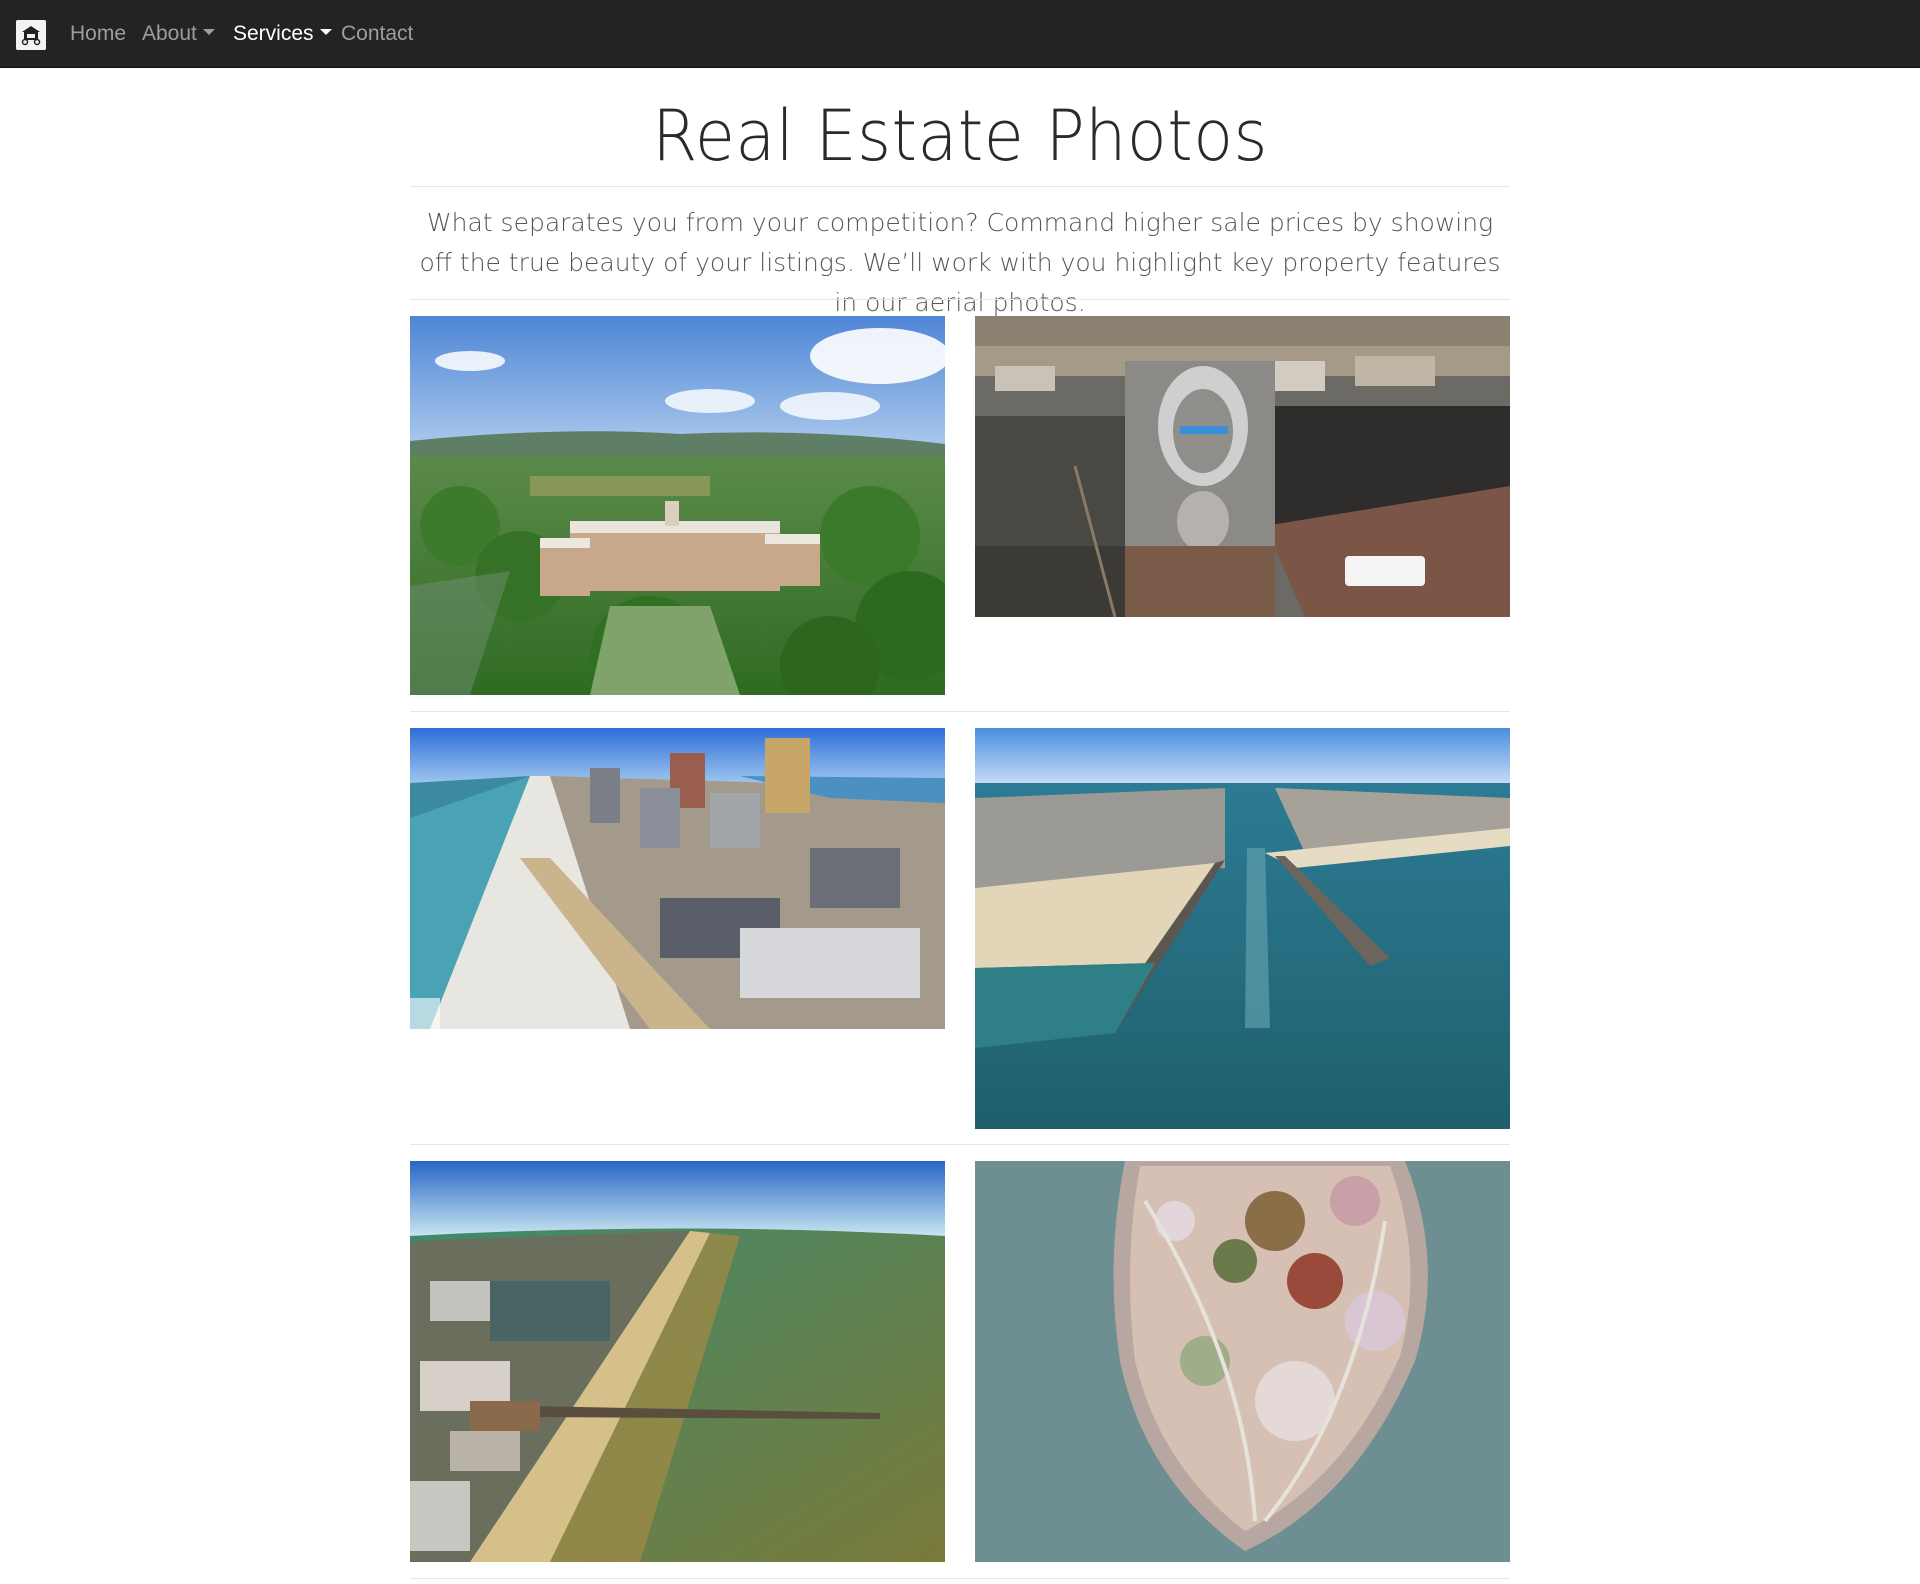 This screenshot has height=1584, width=1920. I want to click on nav-contact: Contact, so click(377, 34).